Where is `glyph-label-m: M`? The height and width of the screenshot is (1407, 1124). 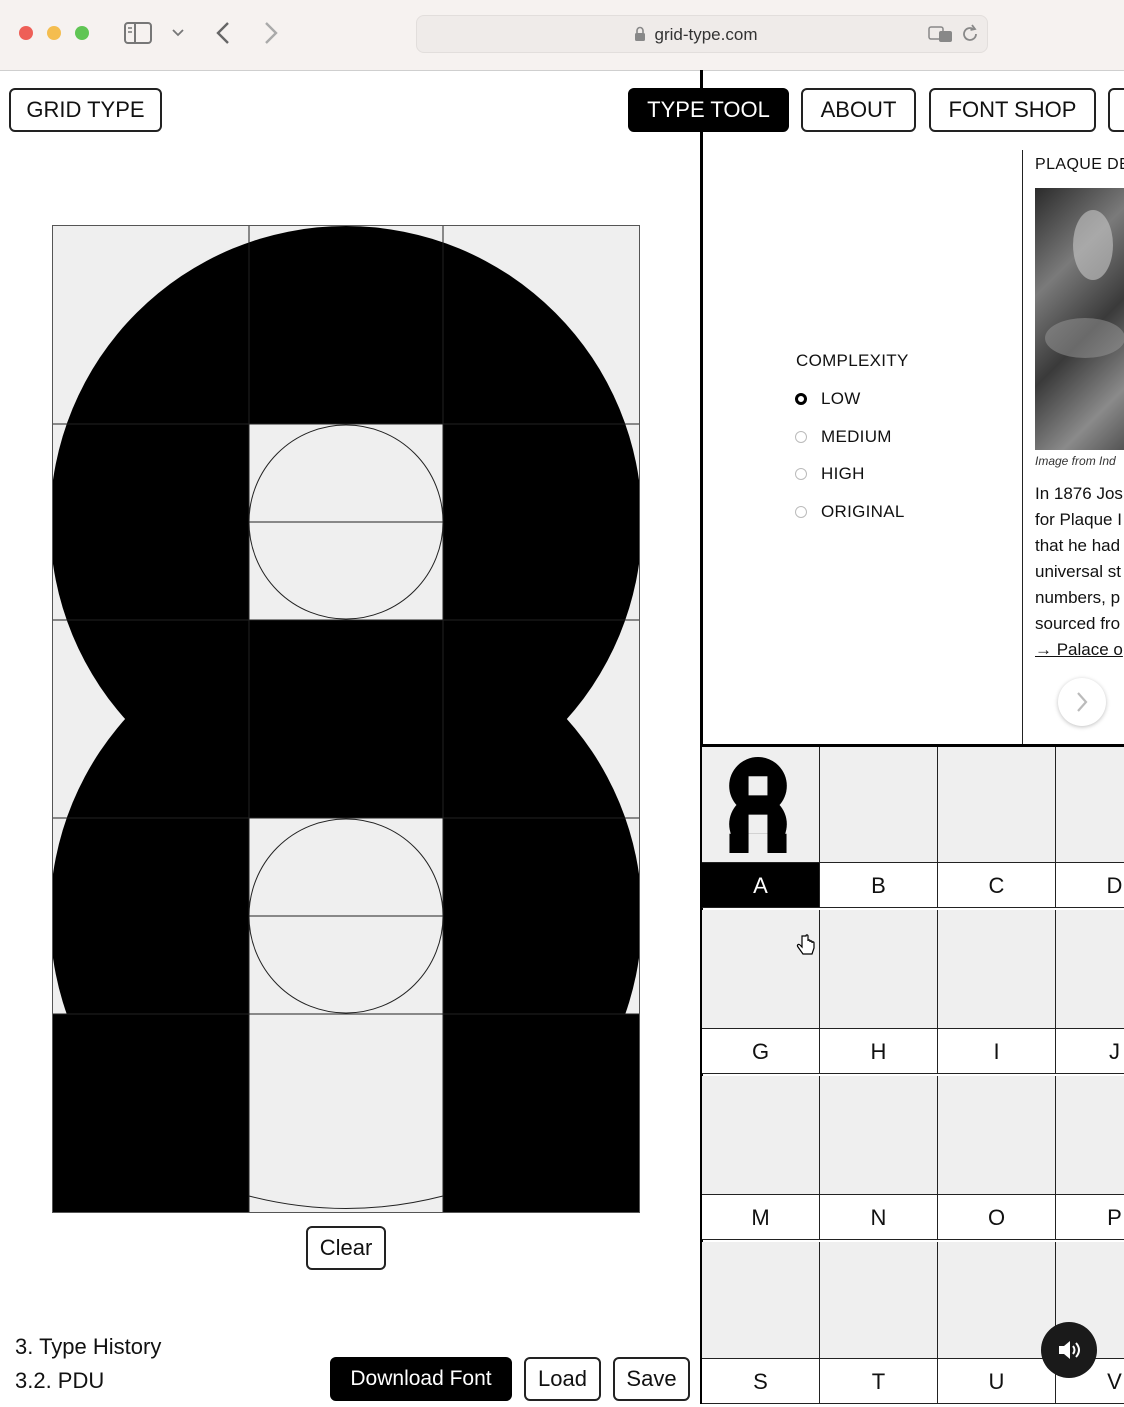 glyph-label-m: M is located at coordinates (761, 1217).